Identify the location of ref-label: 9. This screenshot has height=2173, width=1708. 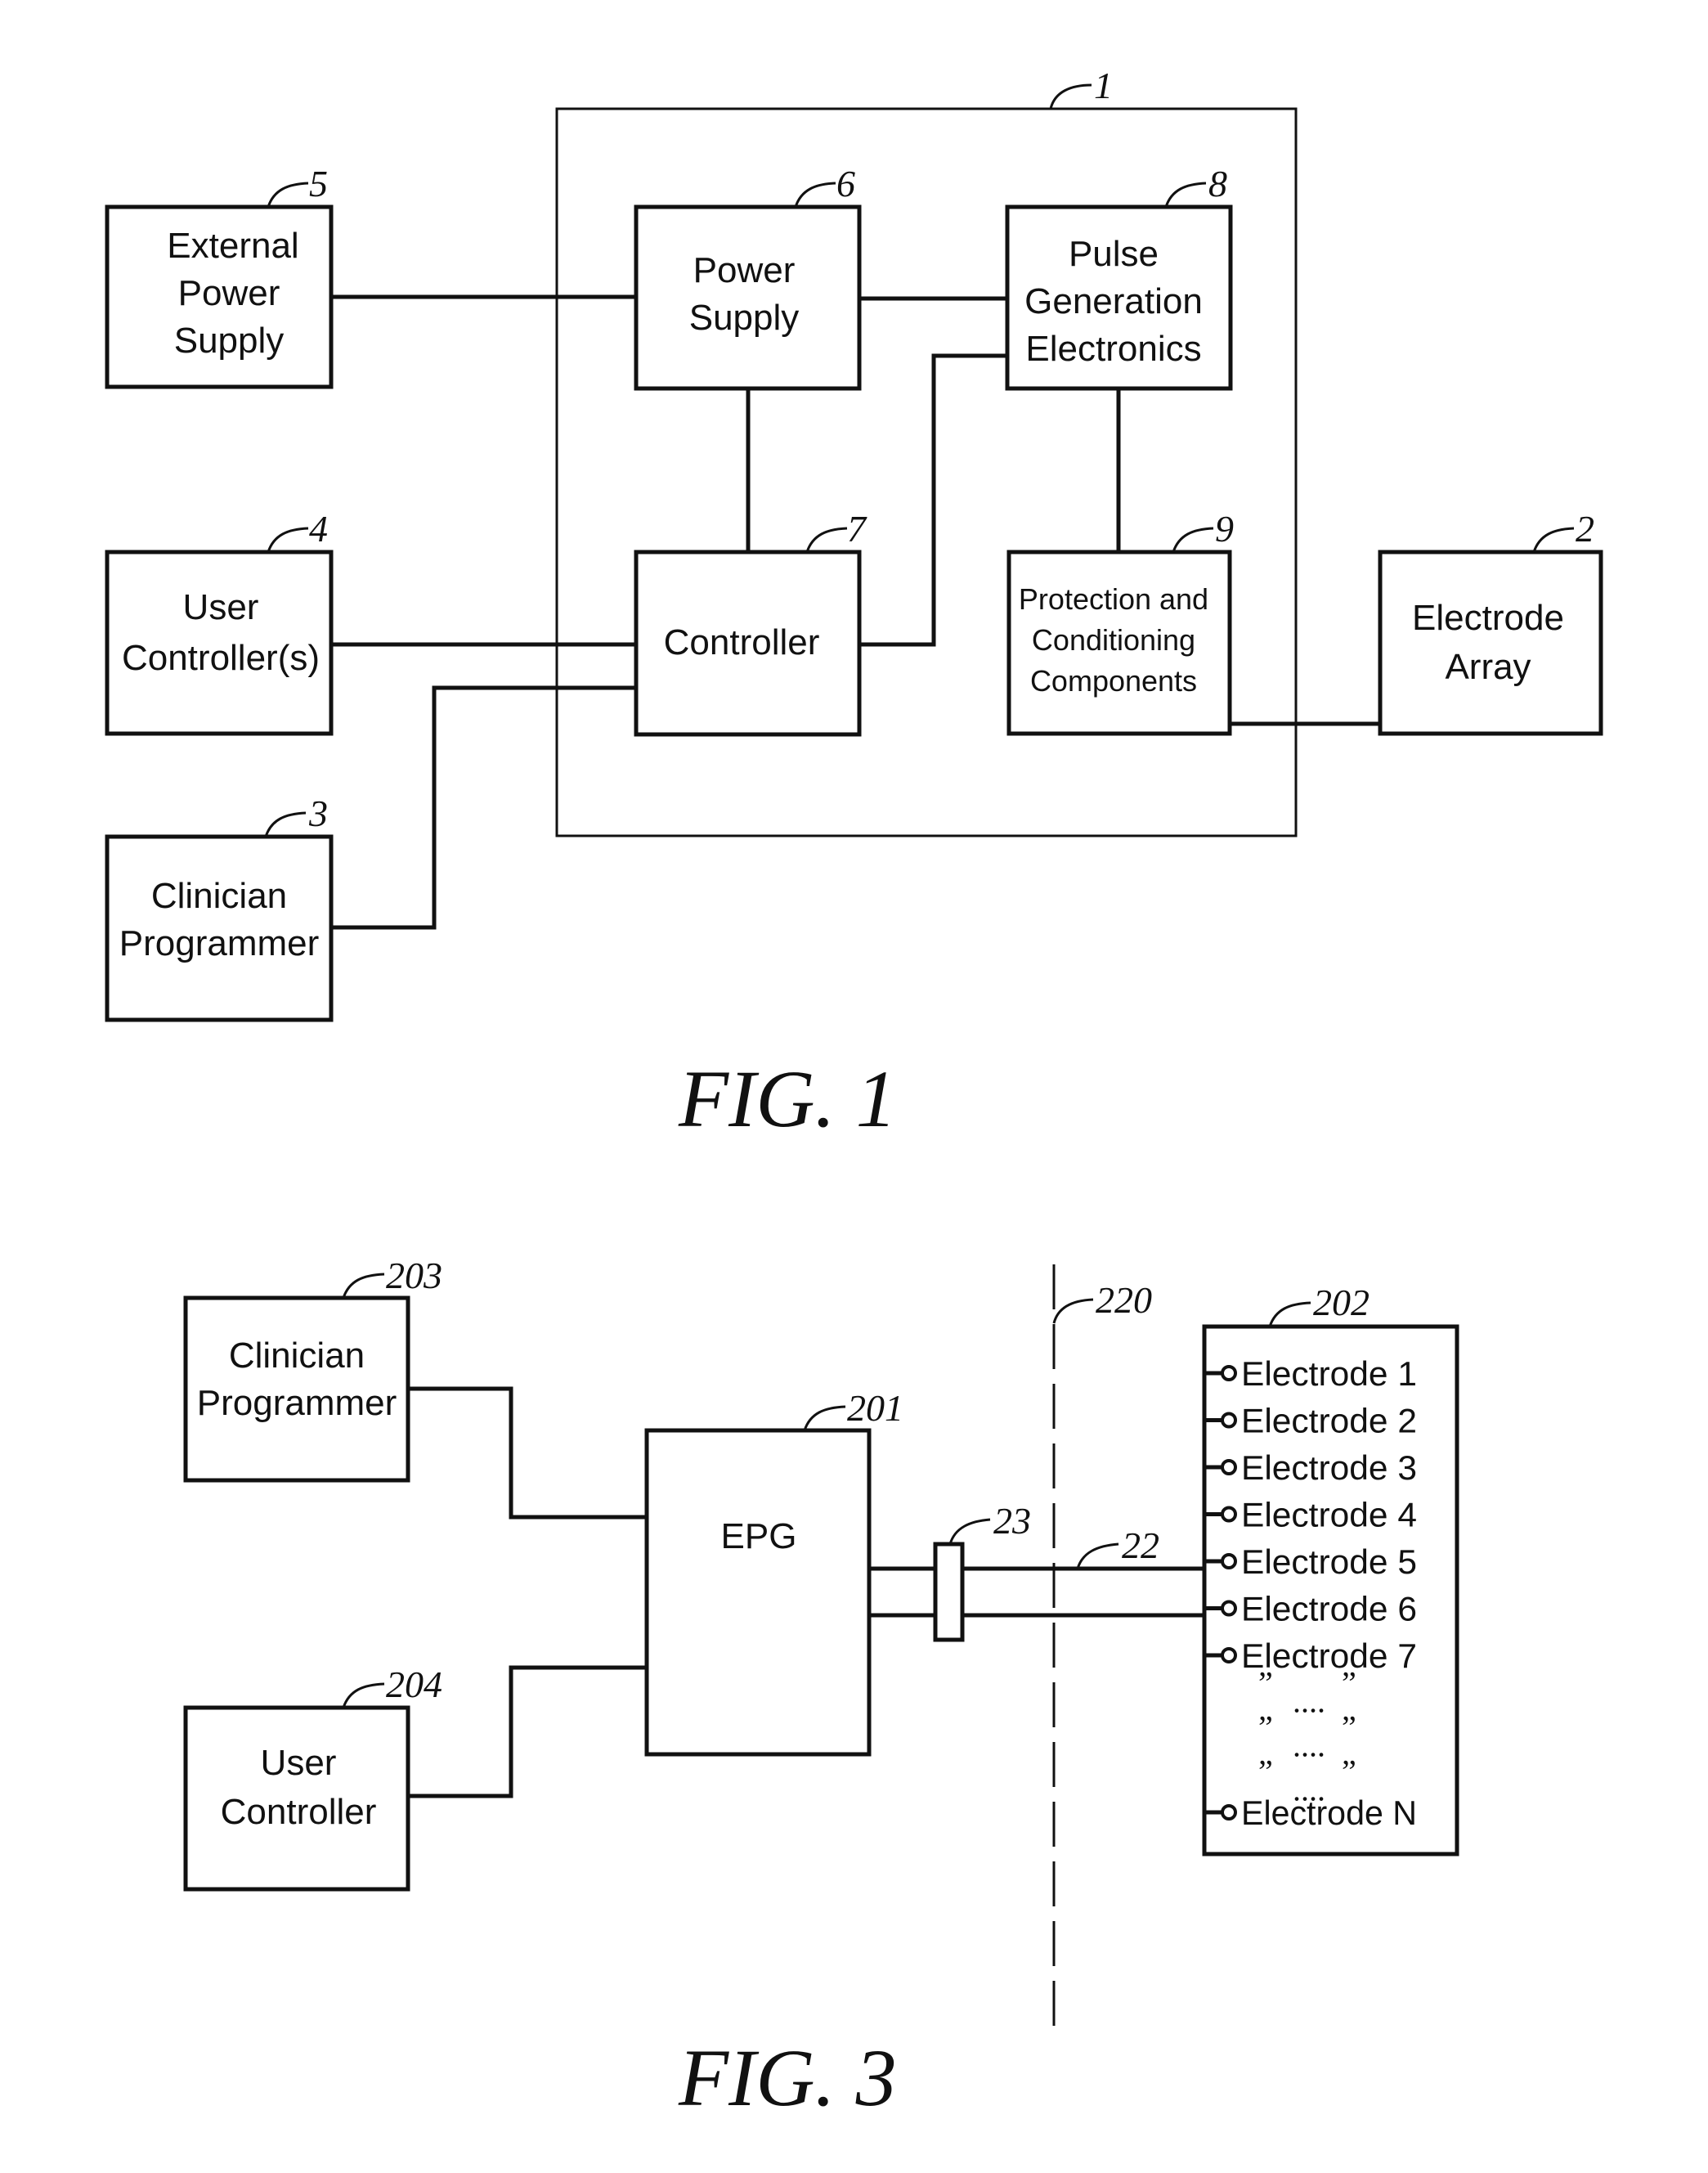
(1225, 529).